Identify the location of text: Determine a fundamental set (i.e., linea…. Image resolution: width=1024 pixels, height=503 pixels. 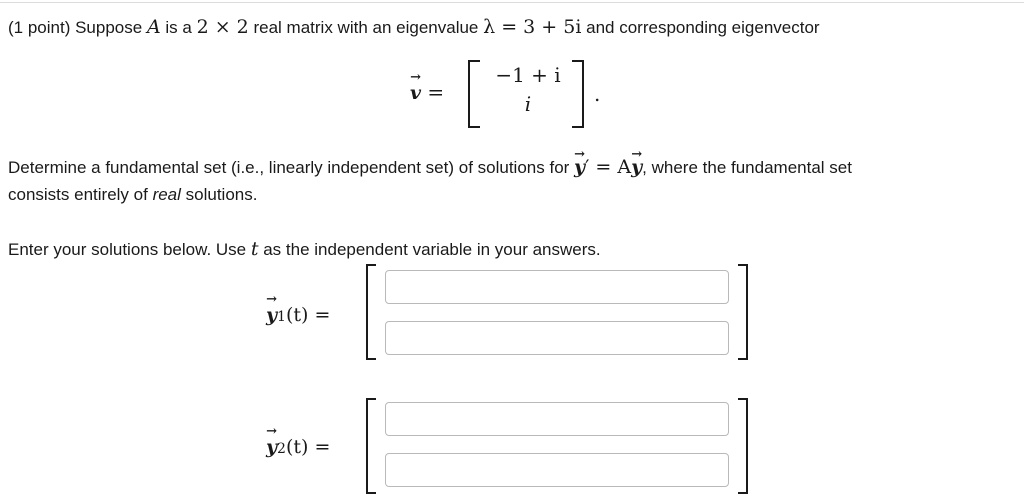
(291, 167).